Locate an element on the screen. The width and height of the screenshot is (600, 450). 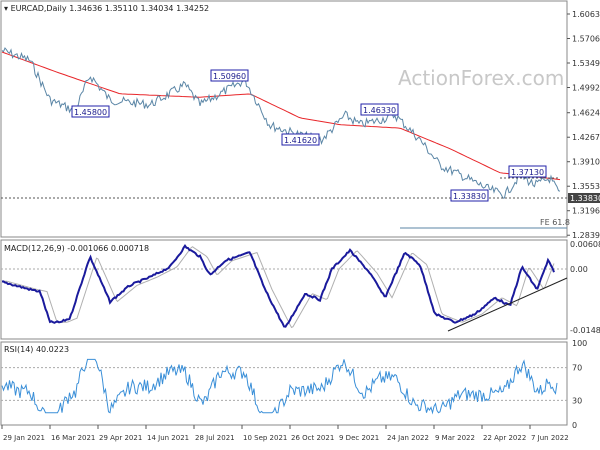
y-tick-label: 1.35535 is located at coordinates (586, 186).